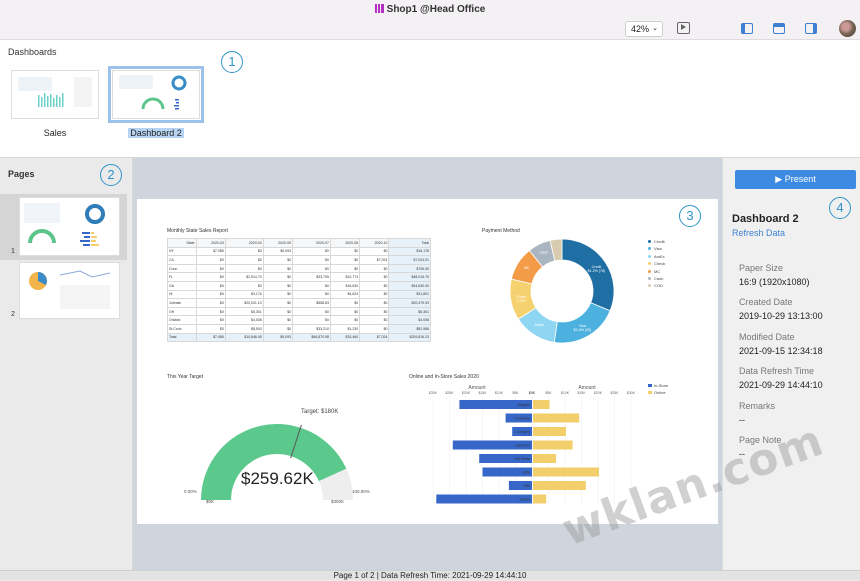 The width and height of the screenshot is (860, 581). I want to click on property-value: 2021-09-15 12:34:18, so click(781, 351).